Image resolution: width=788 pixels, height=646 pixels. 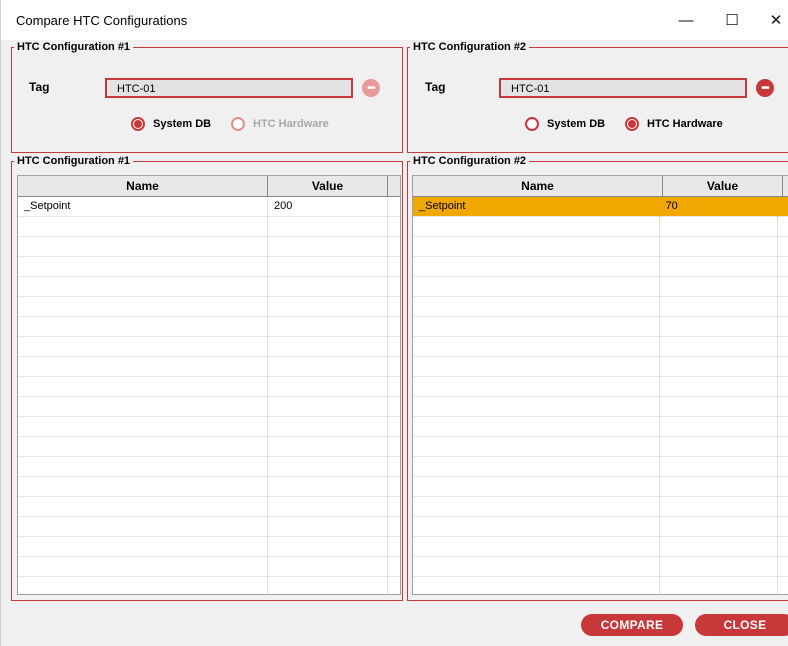 I want to click on config1-browse-button: •••, so click(x=371, y=88).